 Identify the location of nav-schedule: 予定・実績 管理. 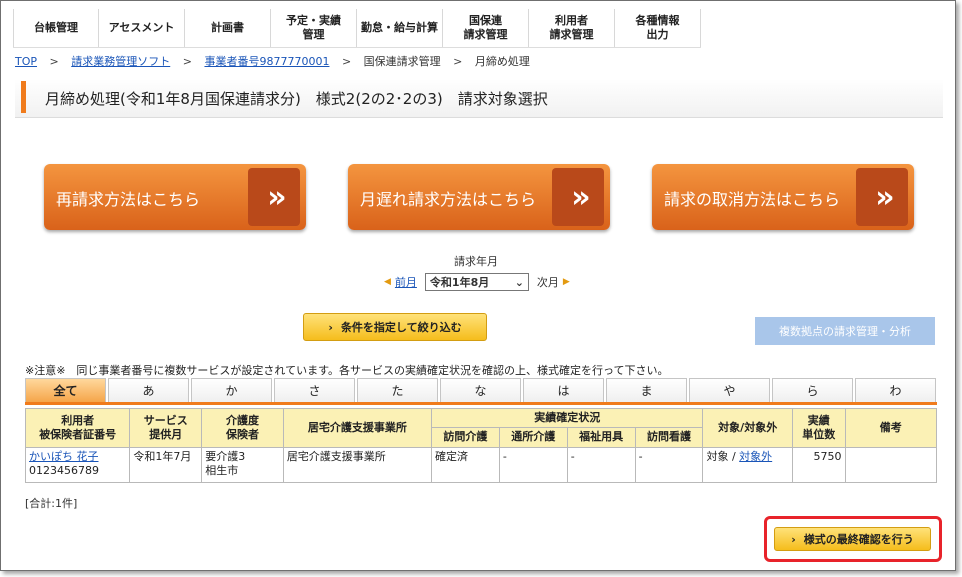
(314, 28).